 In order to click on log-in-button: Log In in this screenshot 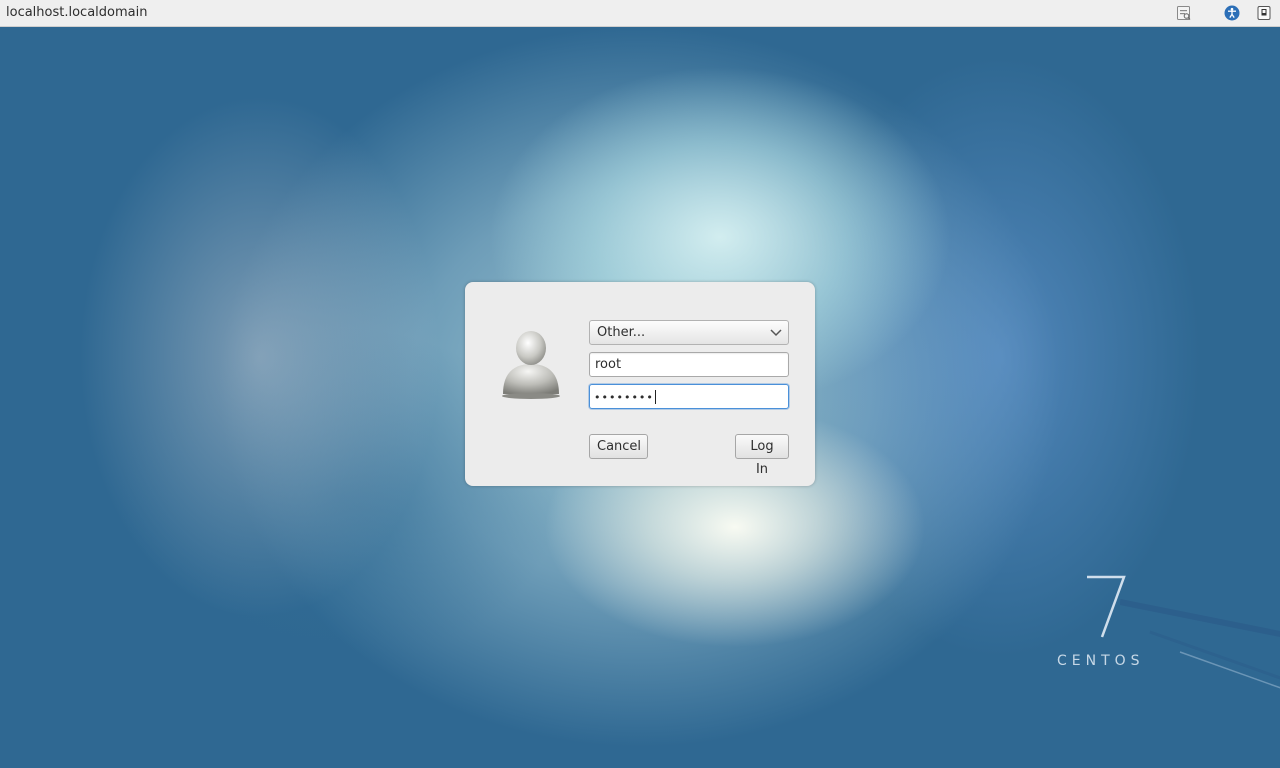, I will do `click(762, 455)`.